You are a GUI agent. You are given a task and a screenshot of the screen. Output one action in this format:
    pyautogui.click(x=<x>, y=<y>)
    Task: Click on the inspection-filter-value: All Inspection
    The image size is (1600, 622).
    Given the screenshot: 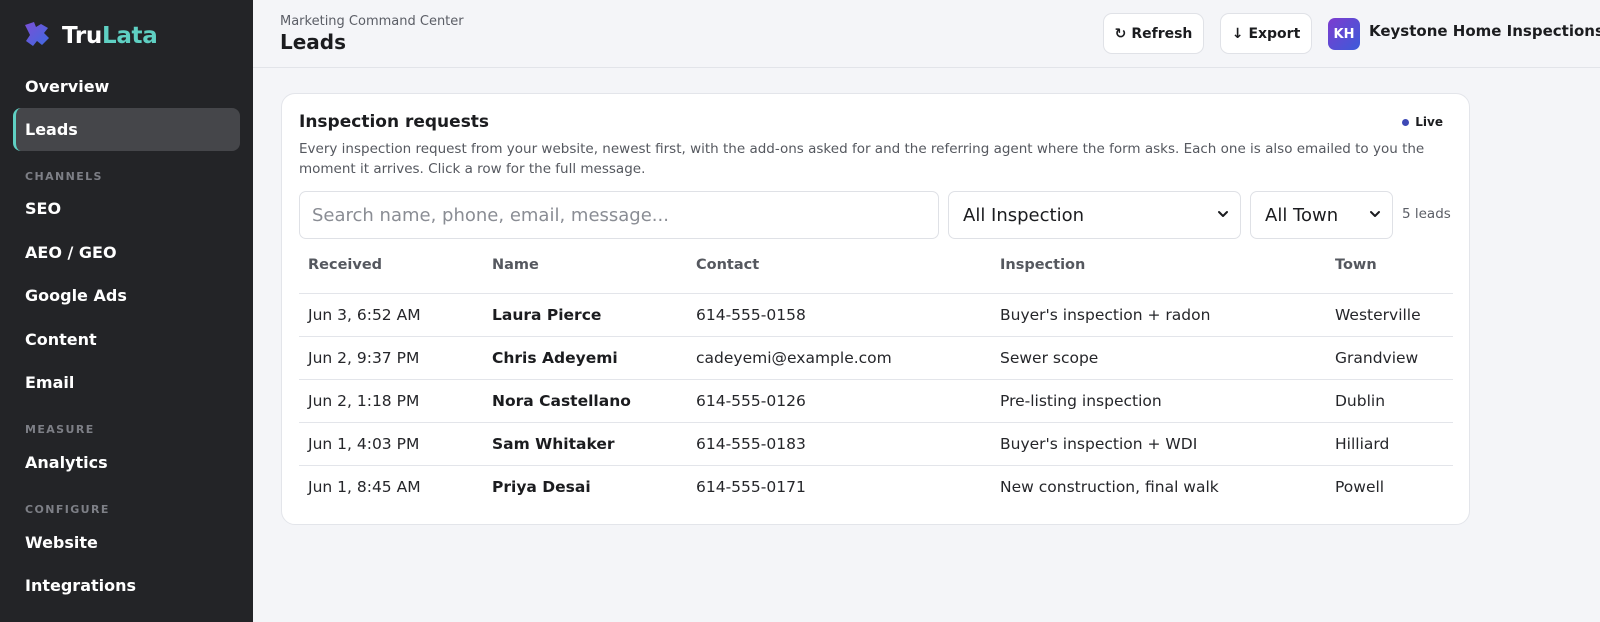 What is the action you would take?
    pyautogui.click(x=1024, y=215)
    